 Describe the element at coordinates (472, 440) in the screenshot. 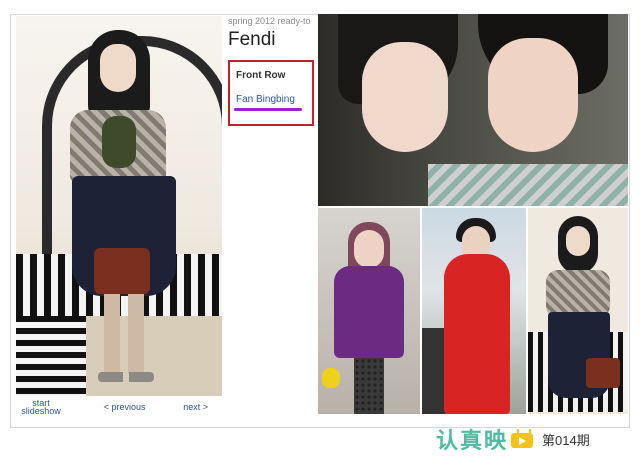

I see `logo-text: 认真映` at that location.